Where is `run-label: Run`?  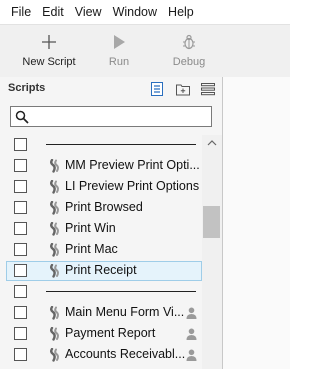
run-label: Run is located at coordinates (119, 62).